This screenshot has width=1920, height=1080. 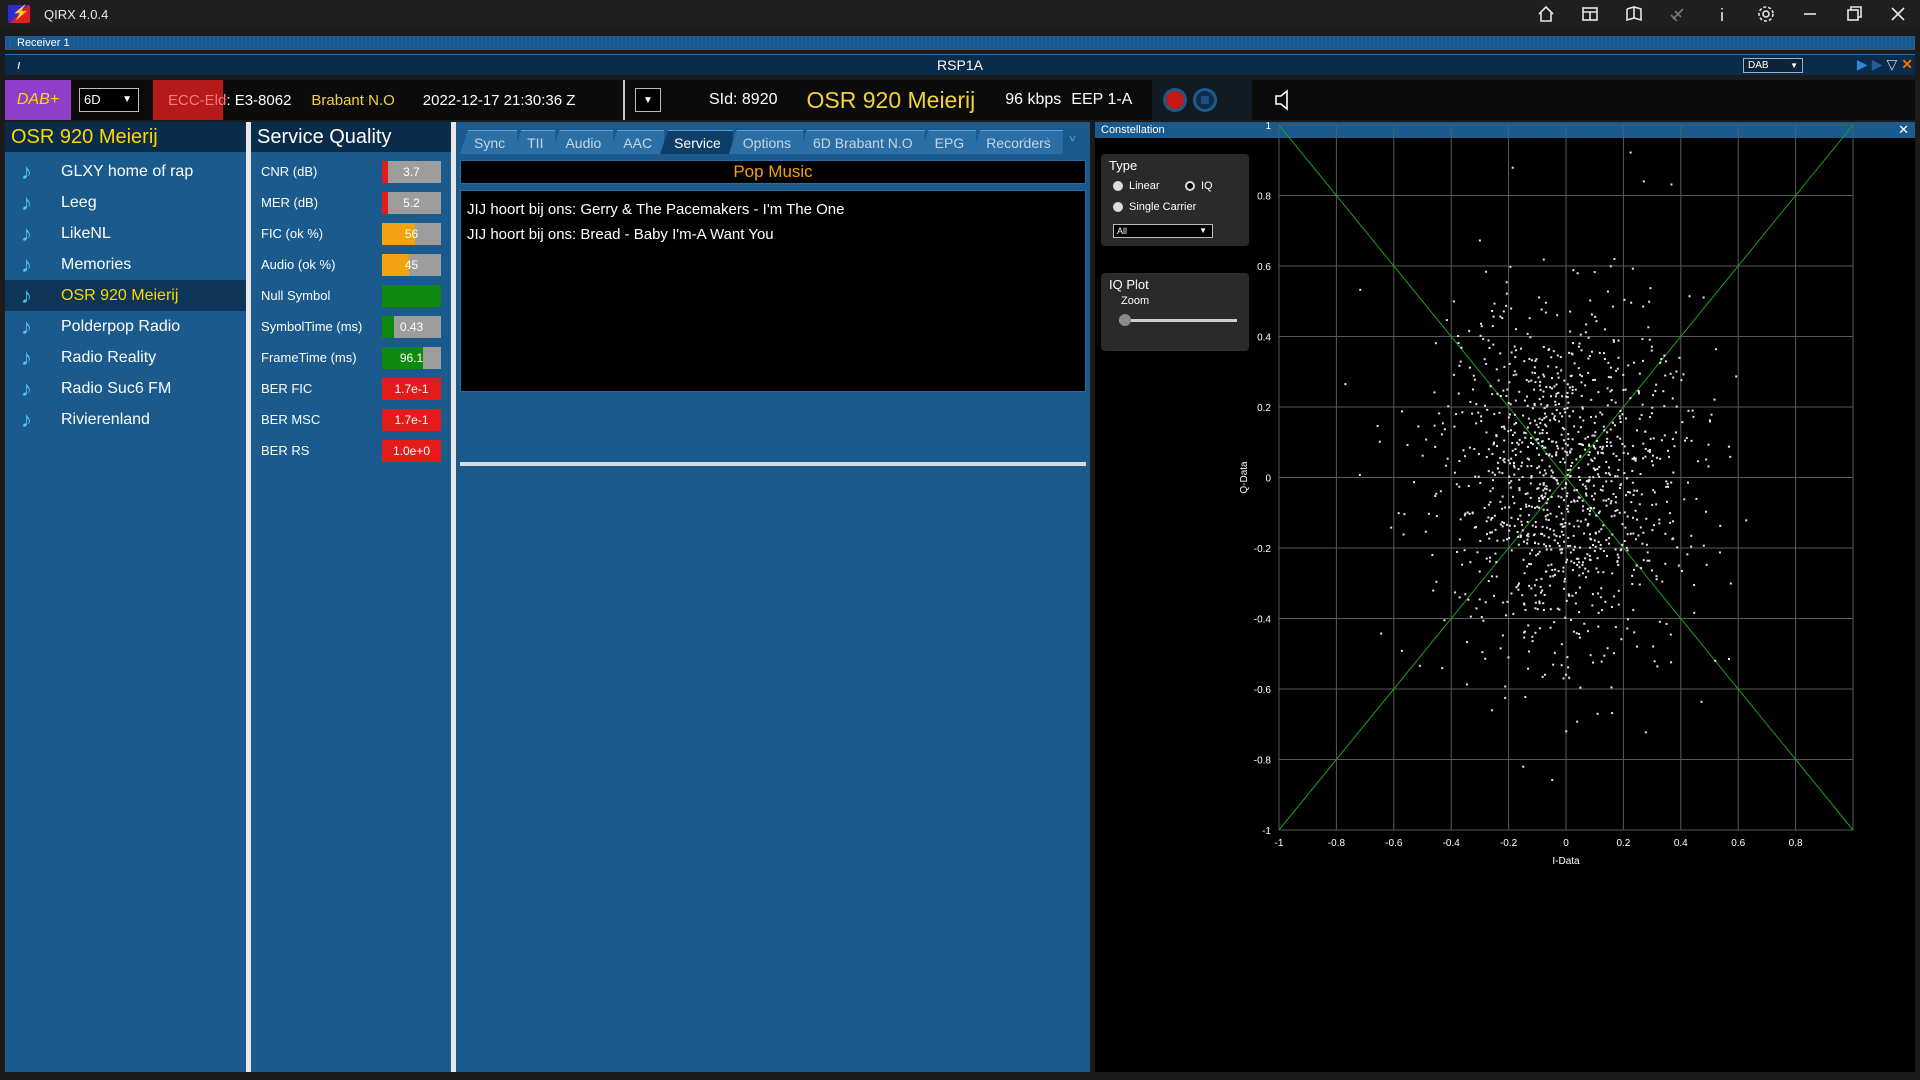 What do you see at coordinates (1053, 139) in the screenshot?
I see `tab-scroll-icons: ‹ › ˅` at bounding box center [1053, 139].